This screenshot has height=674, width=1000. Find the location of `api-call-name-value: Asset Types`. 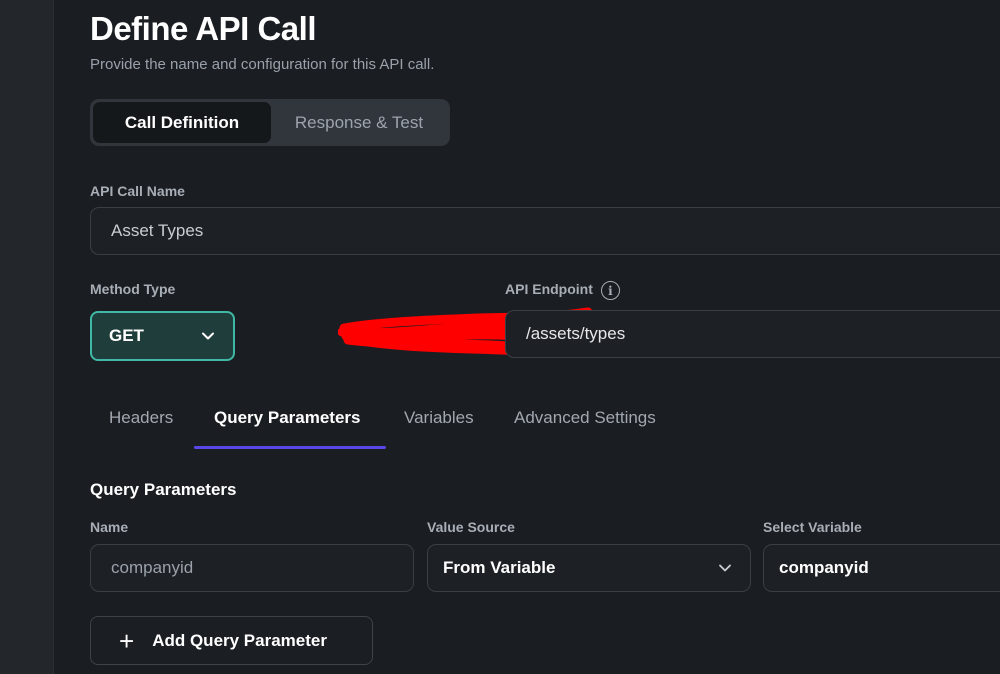

api-call-name-value: Asset Types is located at coordinates (157, 230).